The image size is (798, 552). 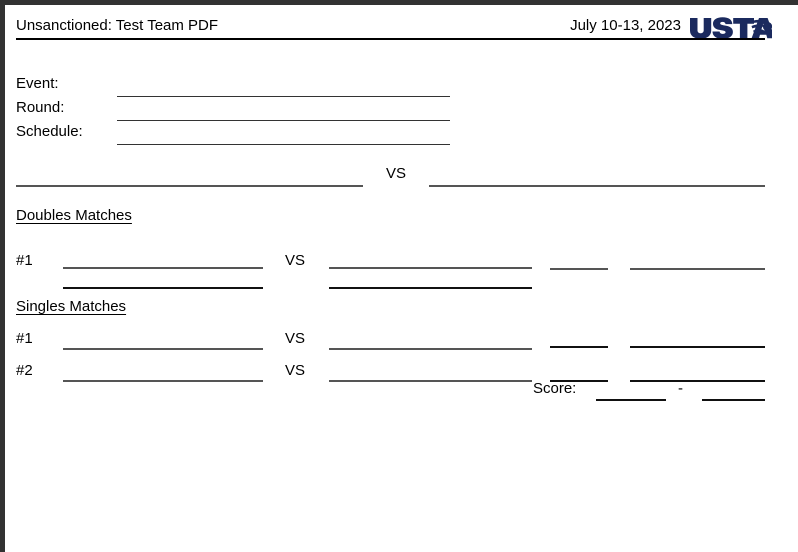 I want to click on home-score-input, so click(x=631, y=400).